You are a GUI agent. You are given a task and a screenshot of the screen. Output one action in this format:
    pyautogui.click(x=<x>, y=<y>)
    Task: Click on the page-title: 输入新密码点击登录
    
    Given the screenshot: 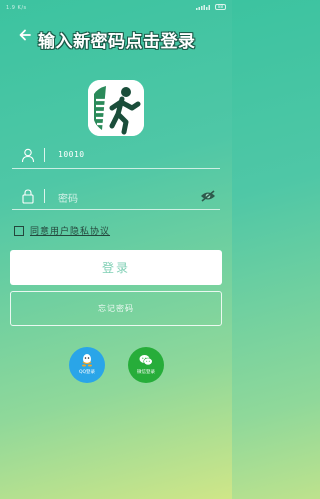 What is the action you would take?
    pyautogui.click(x=117, y=42)
    